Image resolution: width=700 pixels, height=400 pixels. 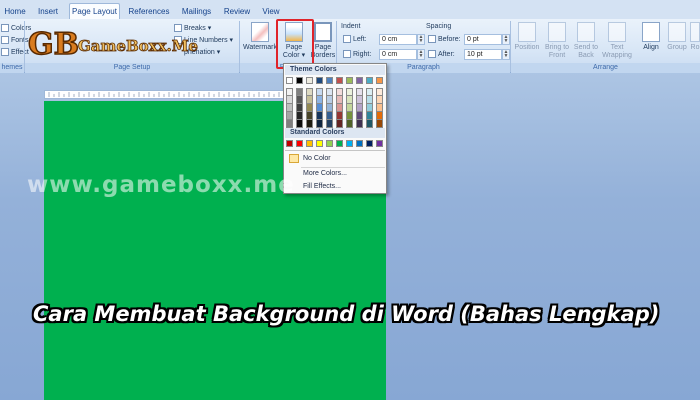 What do you see at coordinates (398, 54) in the screenshot?
I see `indent-right-input: 0 cm` at bounding box center [398, 54].